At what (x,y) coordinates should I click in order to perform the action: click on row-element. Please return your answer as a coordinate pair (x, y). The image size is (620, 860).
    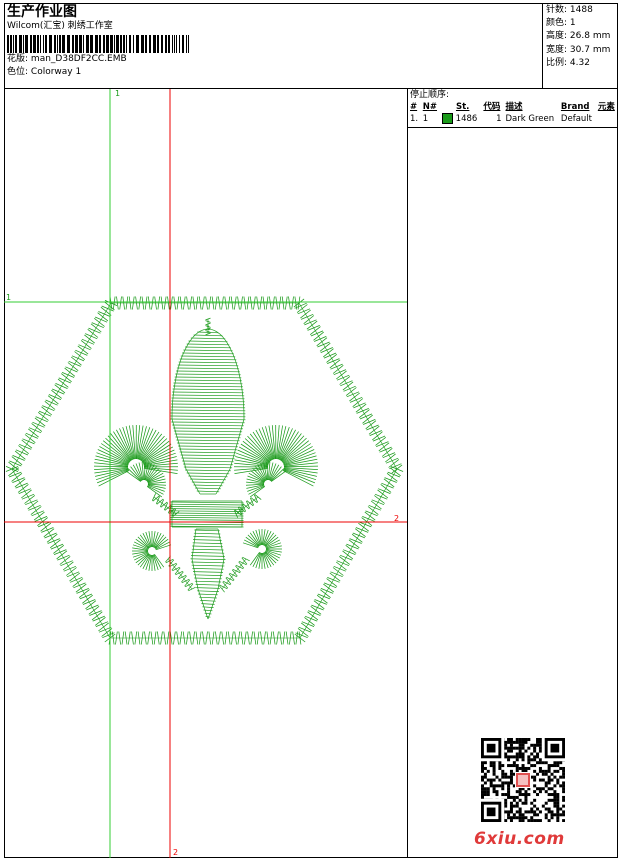
    Looking at the image, I should click on (607, 119).